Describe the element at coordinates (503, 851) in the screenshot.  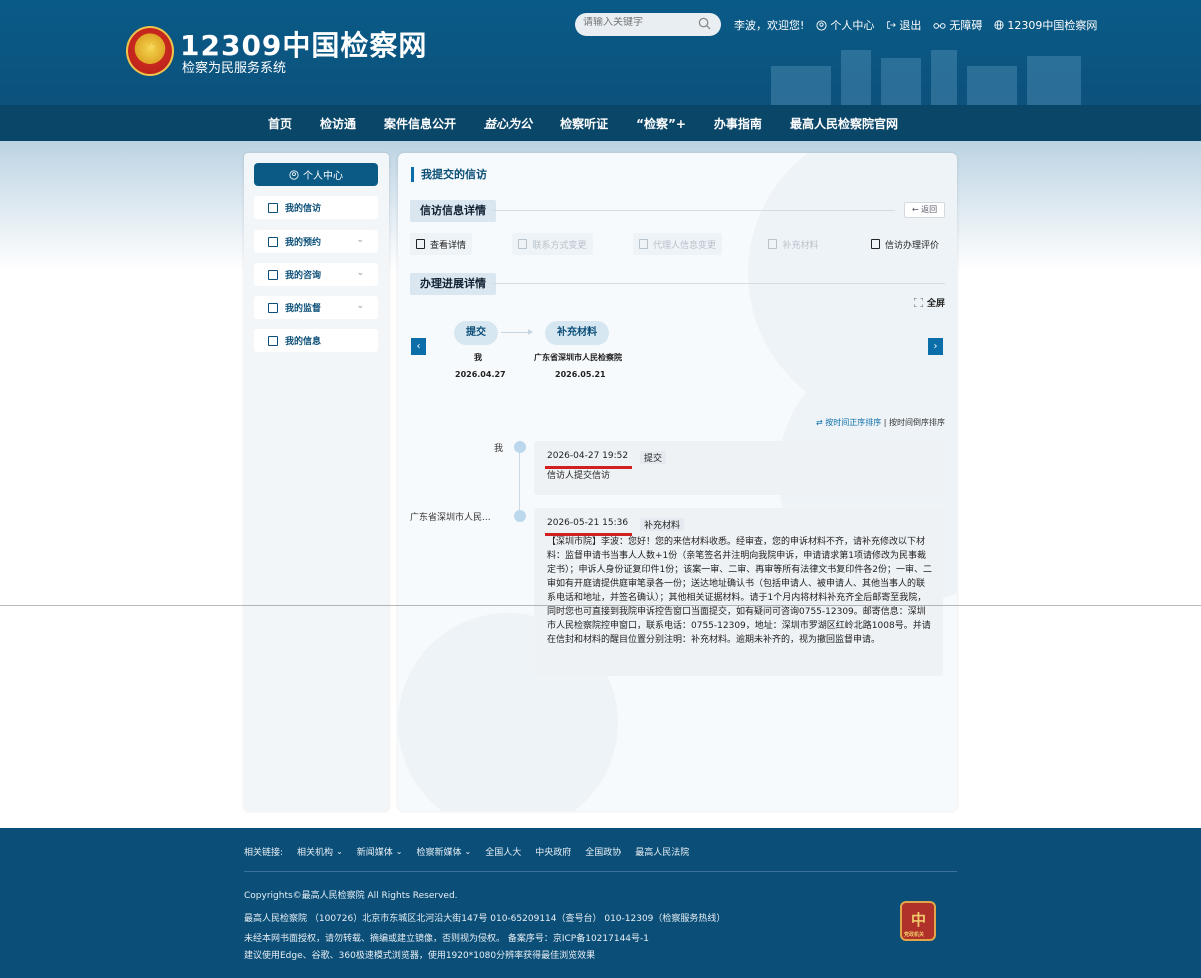
I see `footer-link: 全国人大` at that location.